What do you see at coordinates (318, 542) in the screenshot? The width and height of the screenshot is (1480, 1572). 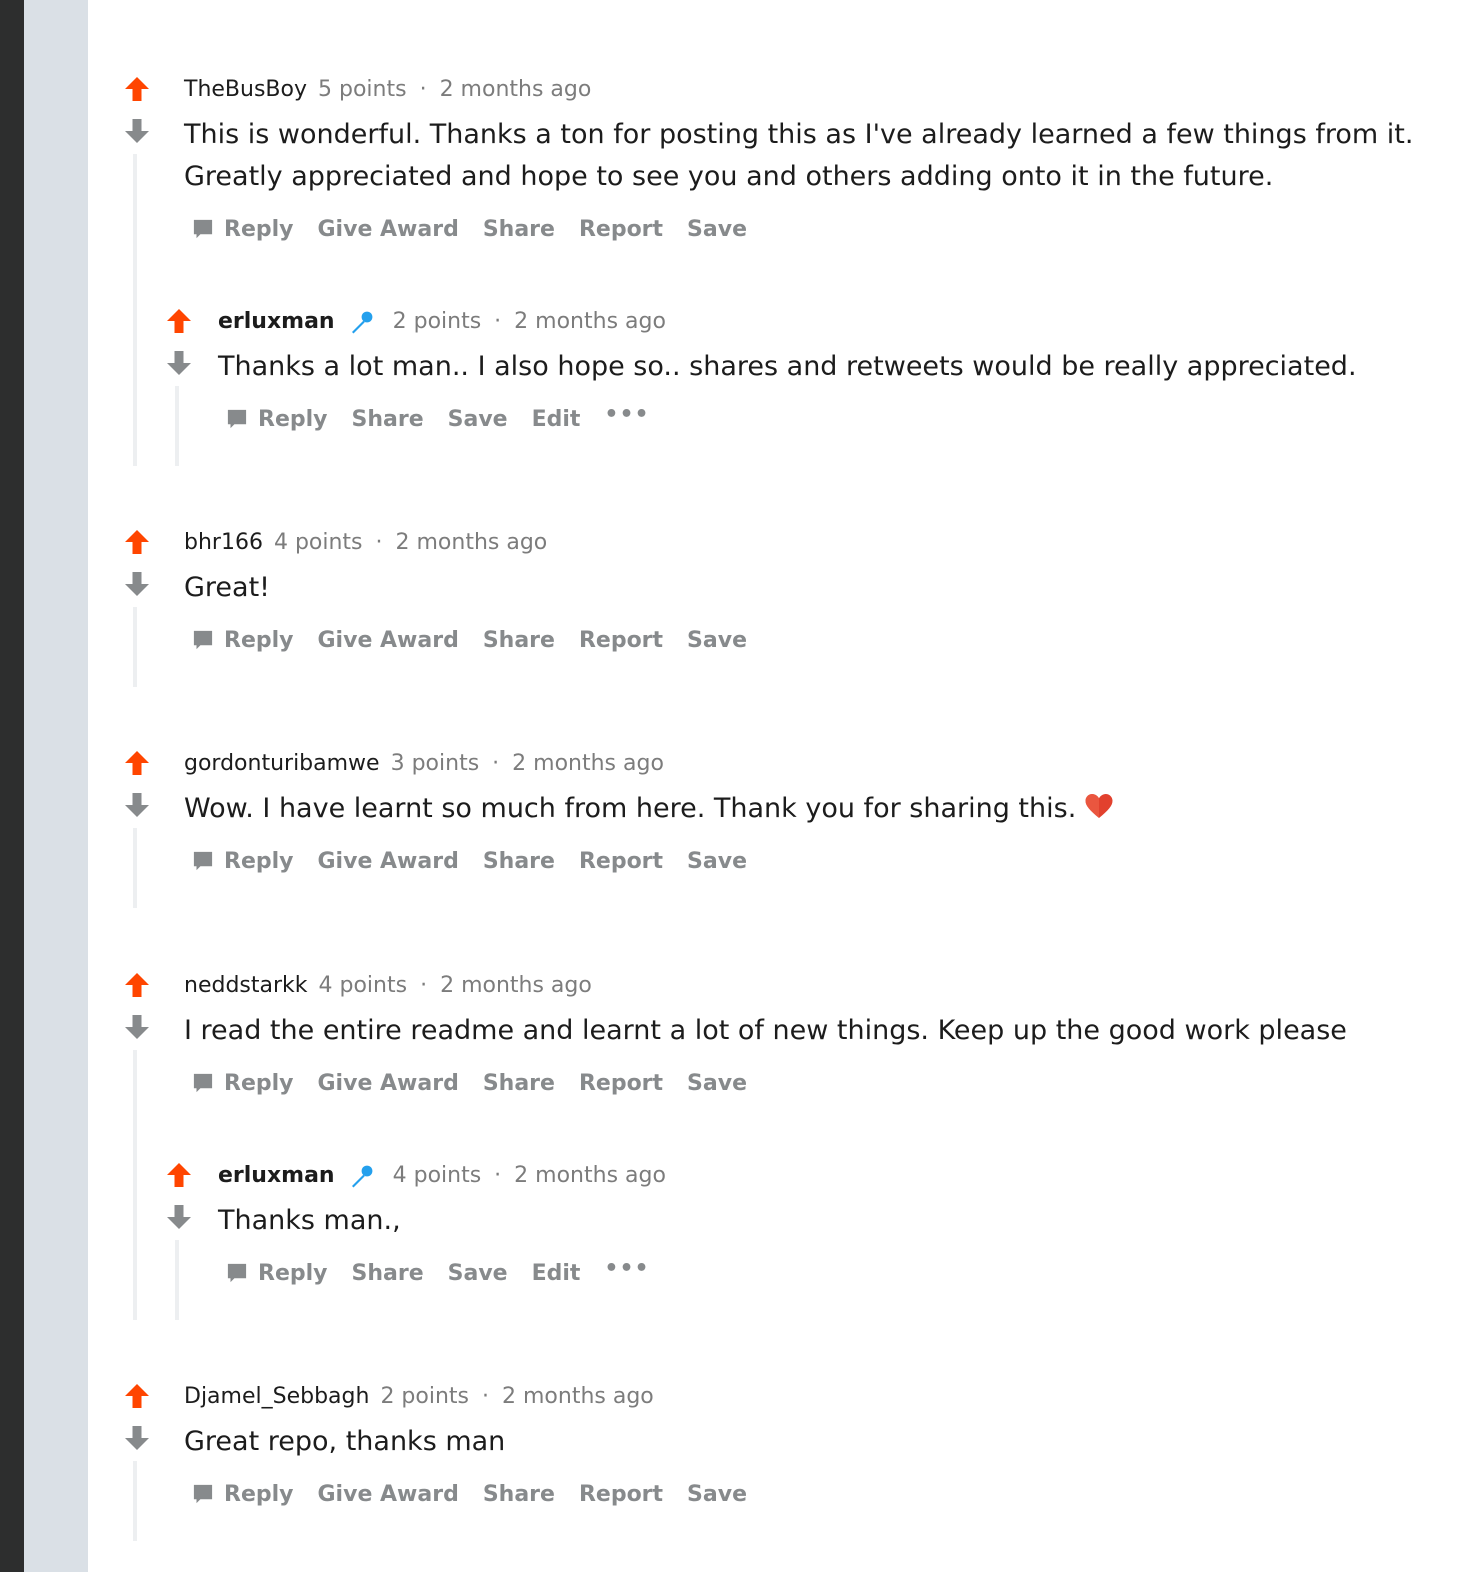 I see `comment-points: 4 points` at bounding box center [318, 542].